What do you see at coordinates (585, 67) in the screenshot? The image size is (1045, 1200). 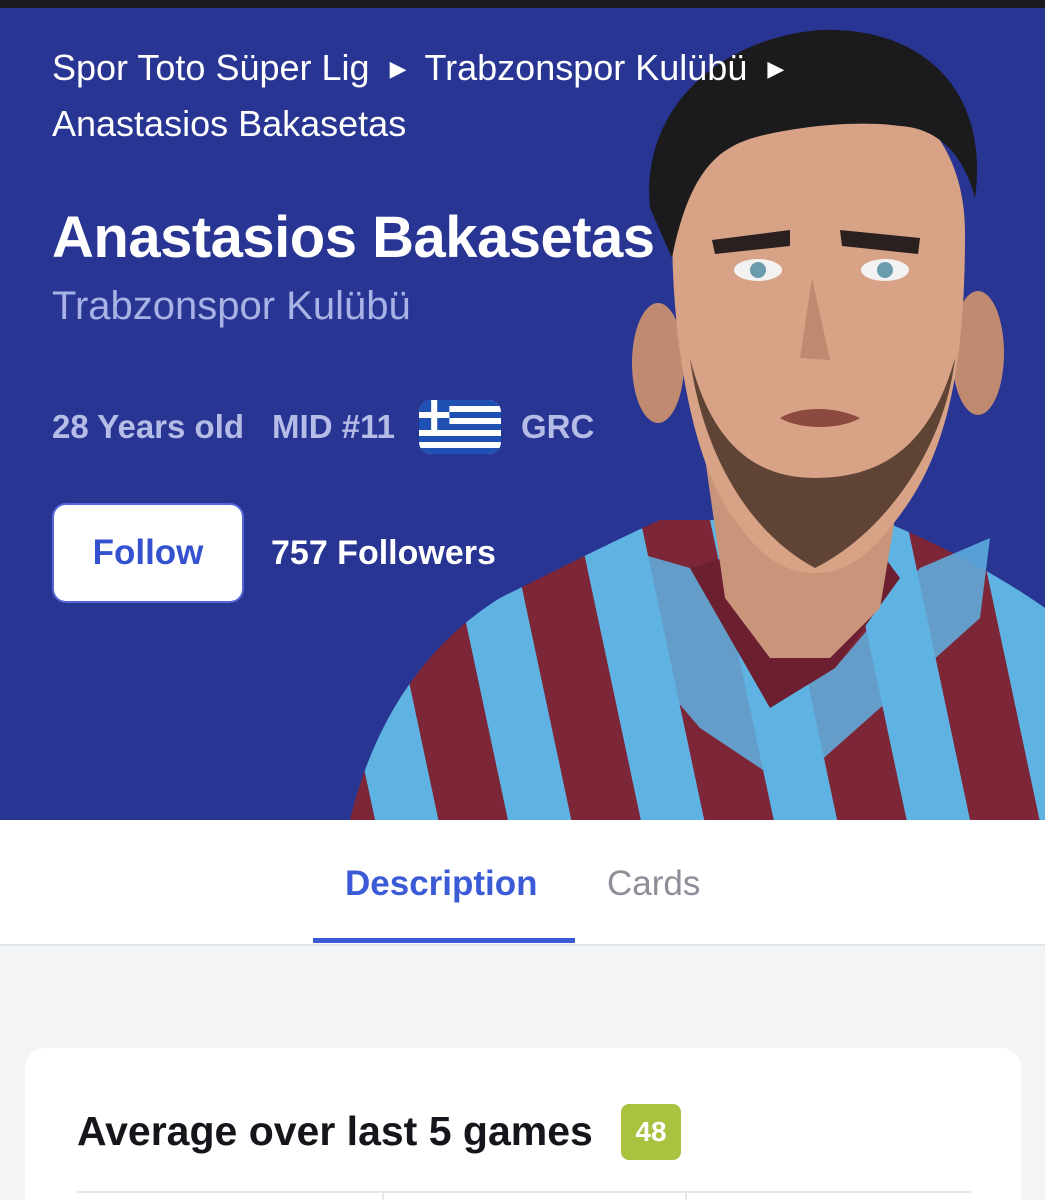 I see `breadcrumb-club-link: Trabzonspor Kulübü` at bounding box center [585, 67].